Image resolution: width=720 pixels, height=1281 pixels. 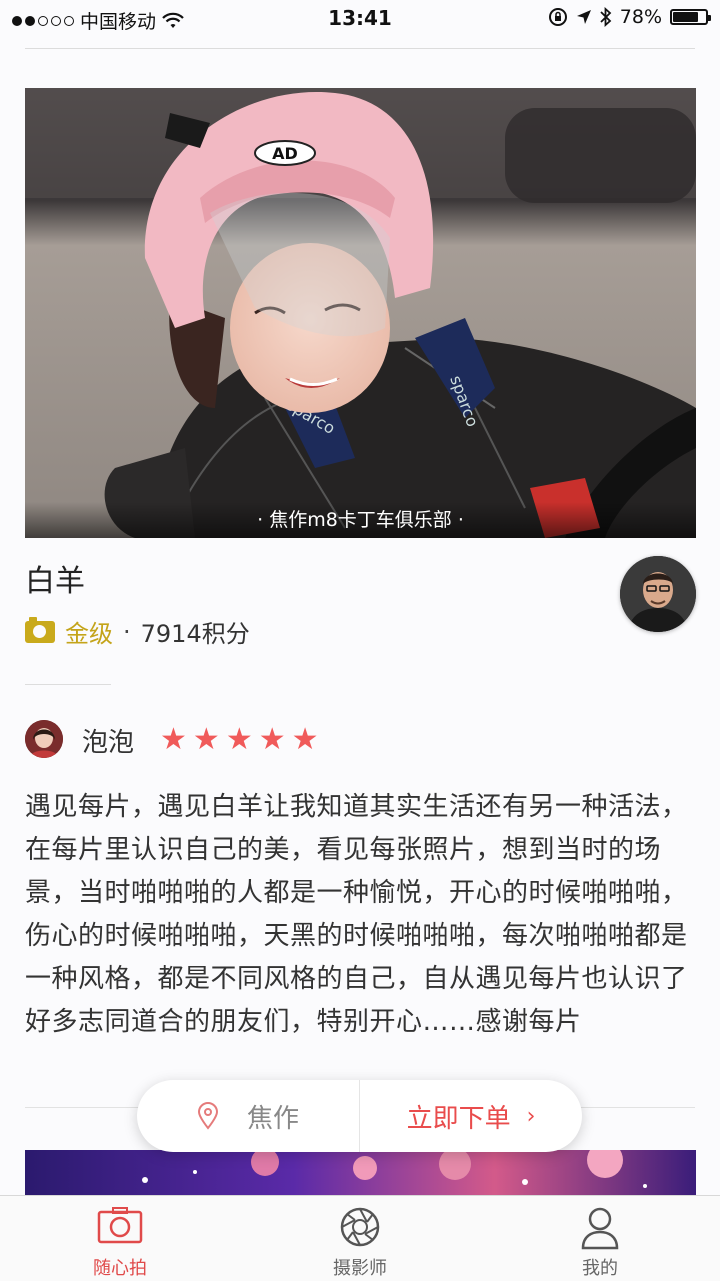 I want to click on photographer-avatar, so click(x=658, y=594).